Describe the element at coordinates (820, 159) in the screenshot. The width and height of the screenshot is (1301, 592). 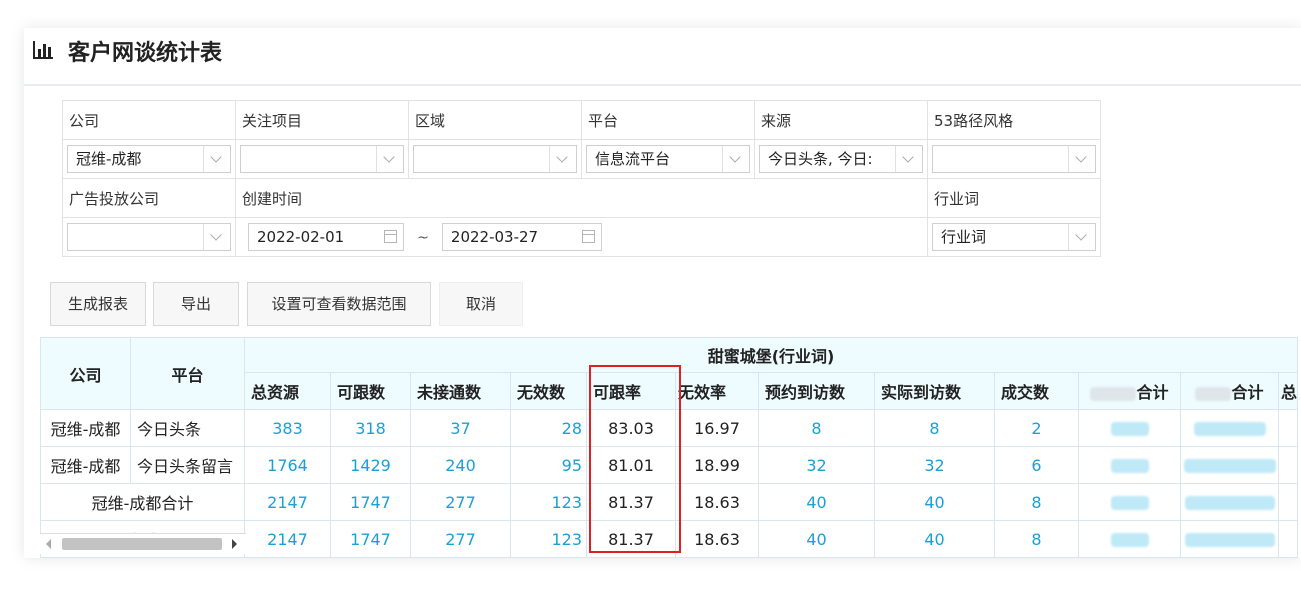
I see `source-select-value: 今日头条, 今日:` at that location.